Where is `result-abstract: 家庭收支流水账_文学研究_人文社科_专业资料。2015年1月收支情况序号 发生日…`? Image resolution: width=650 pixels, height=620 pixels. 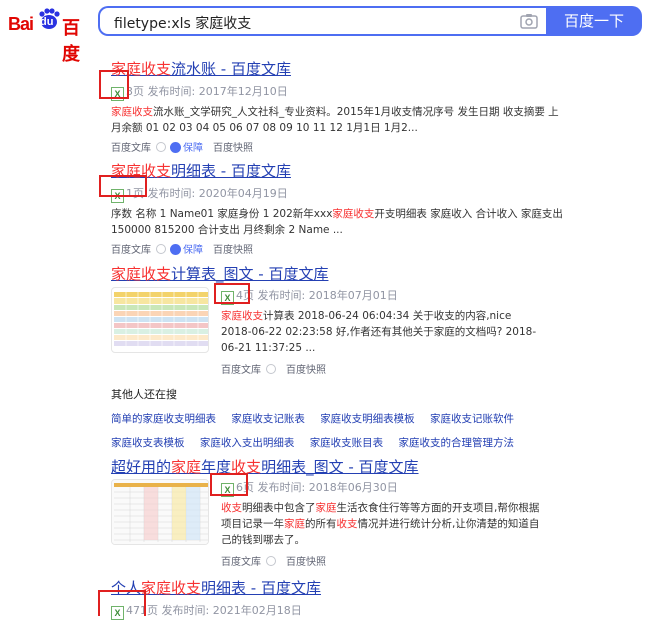 result-abstract: 家庭收支流水账_文学研究_人文社科_专业资料。2015年1月收支情况序号 发生日… is located at coordinates (335, 120).